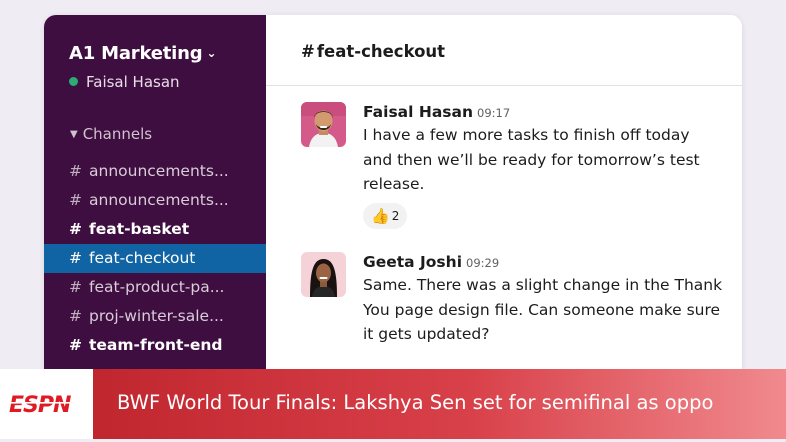  Describe the element at coordinates (380, 215) in the screenshot. I see `thumbs-up-icon: 👍` at that location.